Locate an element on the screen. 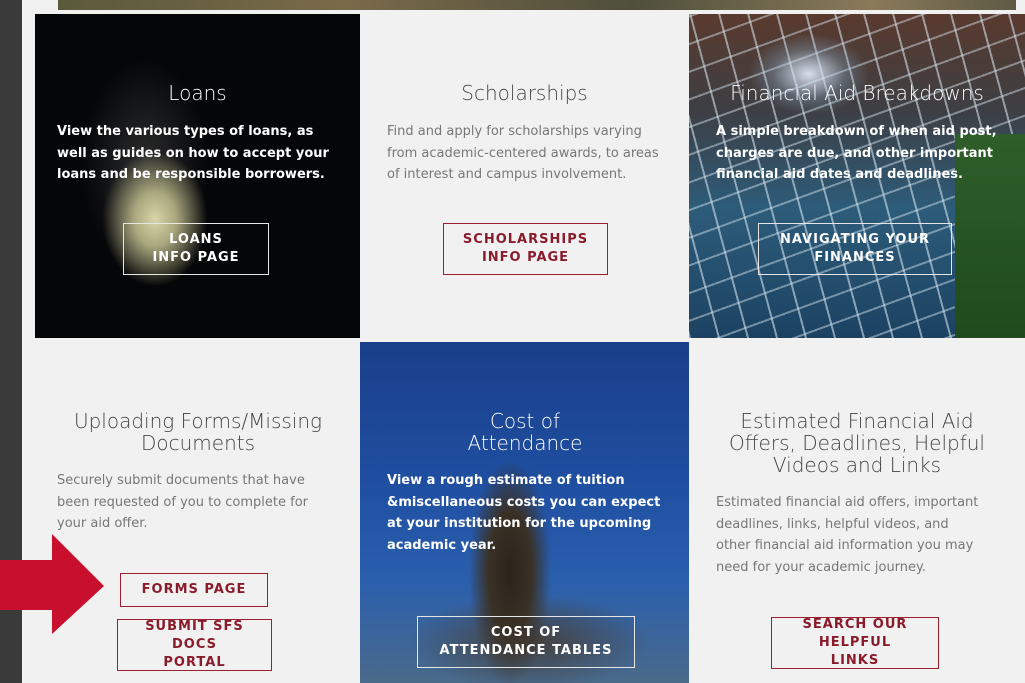 Image resolution: width=1025 pixels, height=683 pixels. navigating-finances-button: NAVIGATING YOUR FINANCES is located at coordinates (855, 249).